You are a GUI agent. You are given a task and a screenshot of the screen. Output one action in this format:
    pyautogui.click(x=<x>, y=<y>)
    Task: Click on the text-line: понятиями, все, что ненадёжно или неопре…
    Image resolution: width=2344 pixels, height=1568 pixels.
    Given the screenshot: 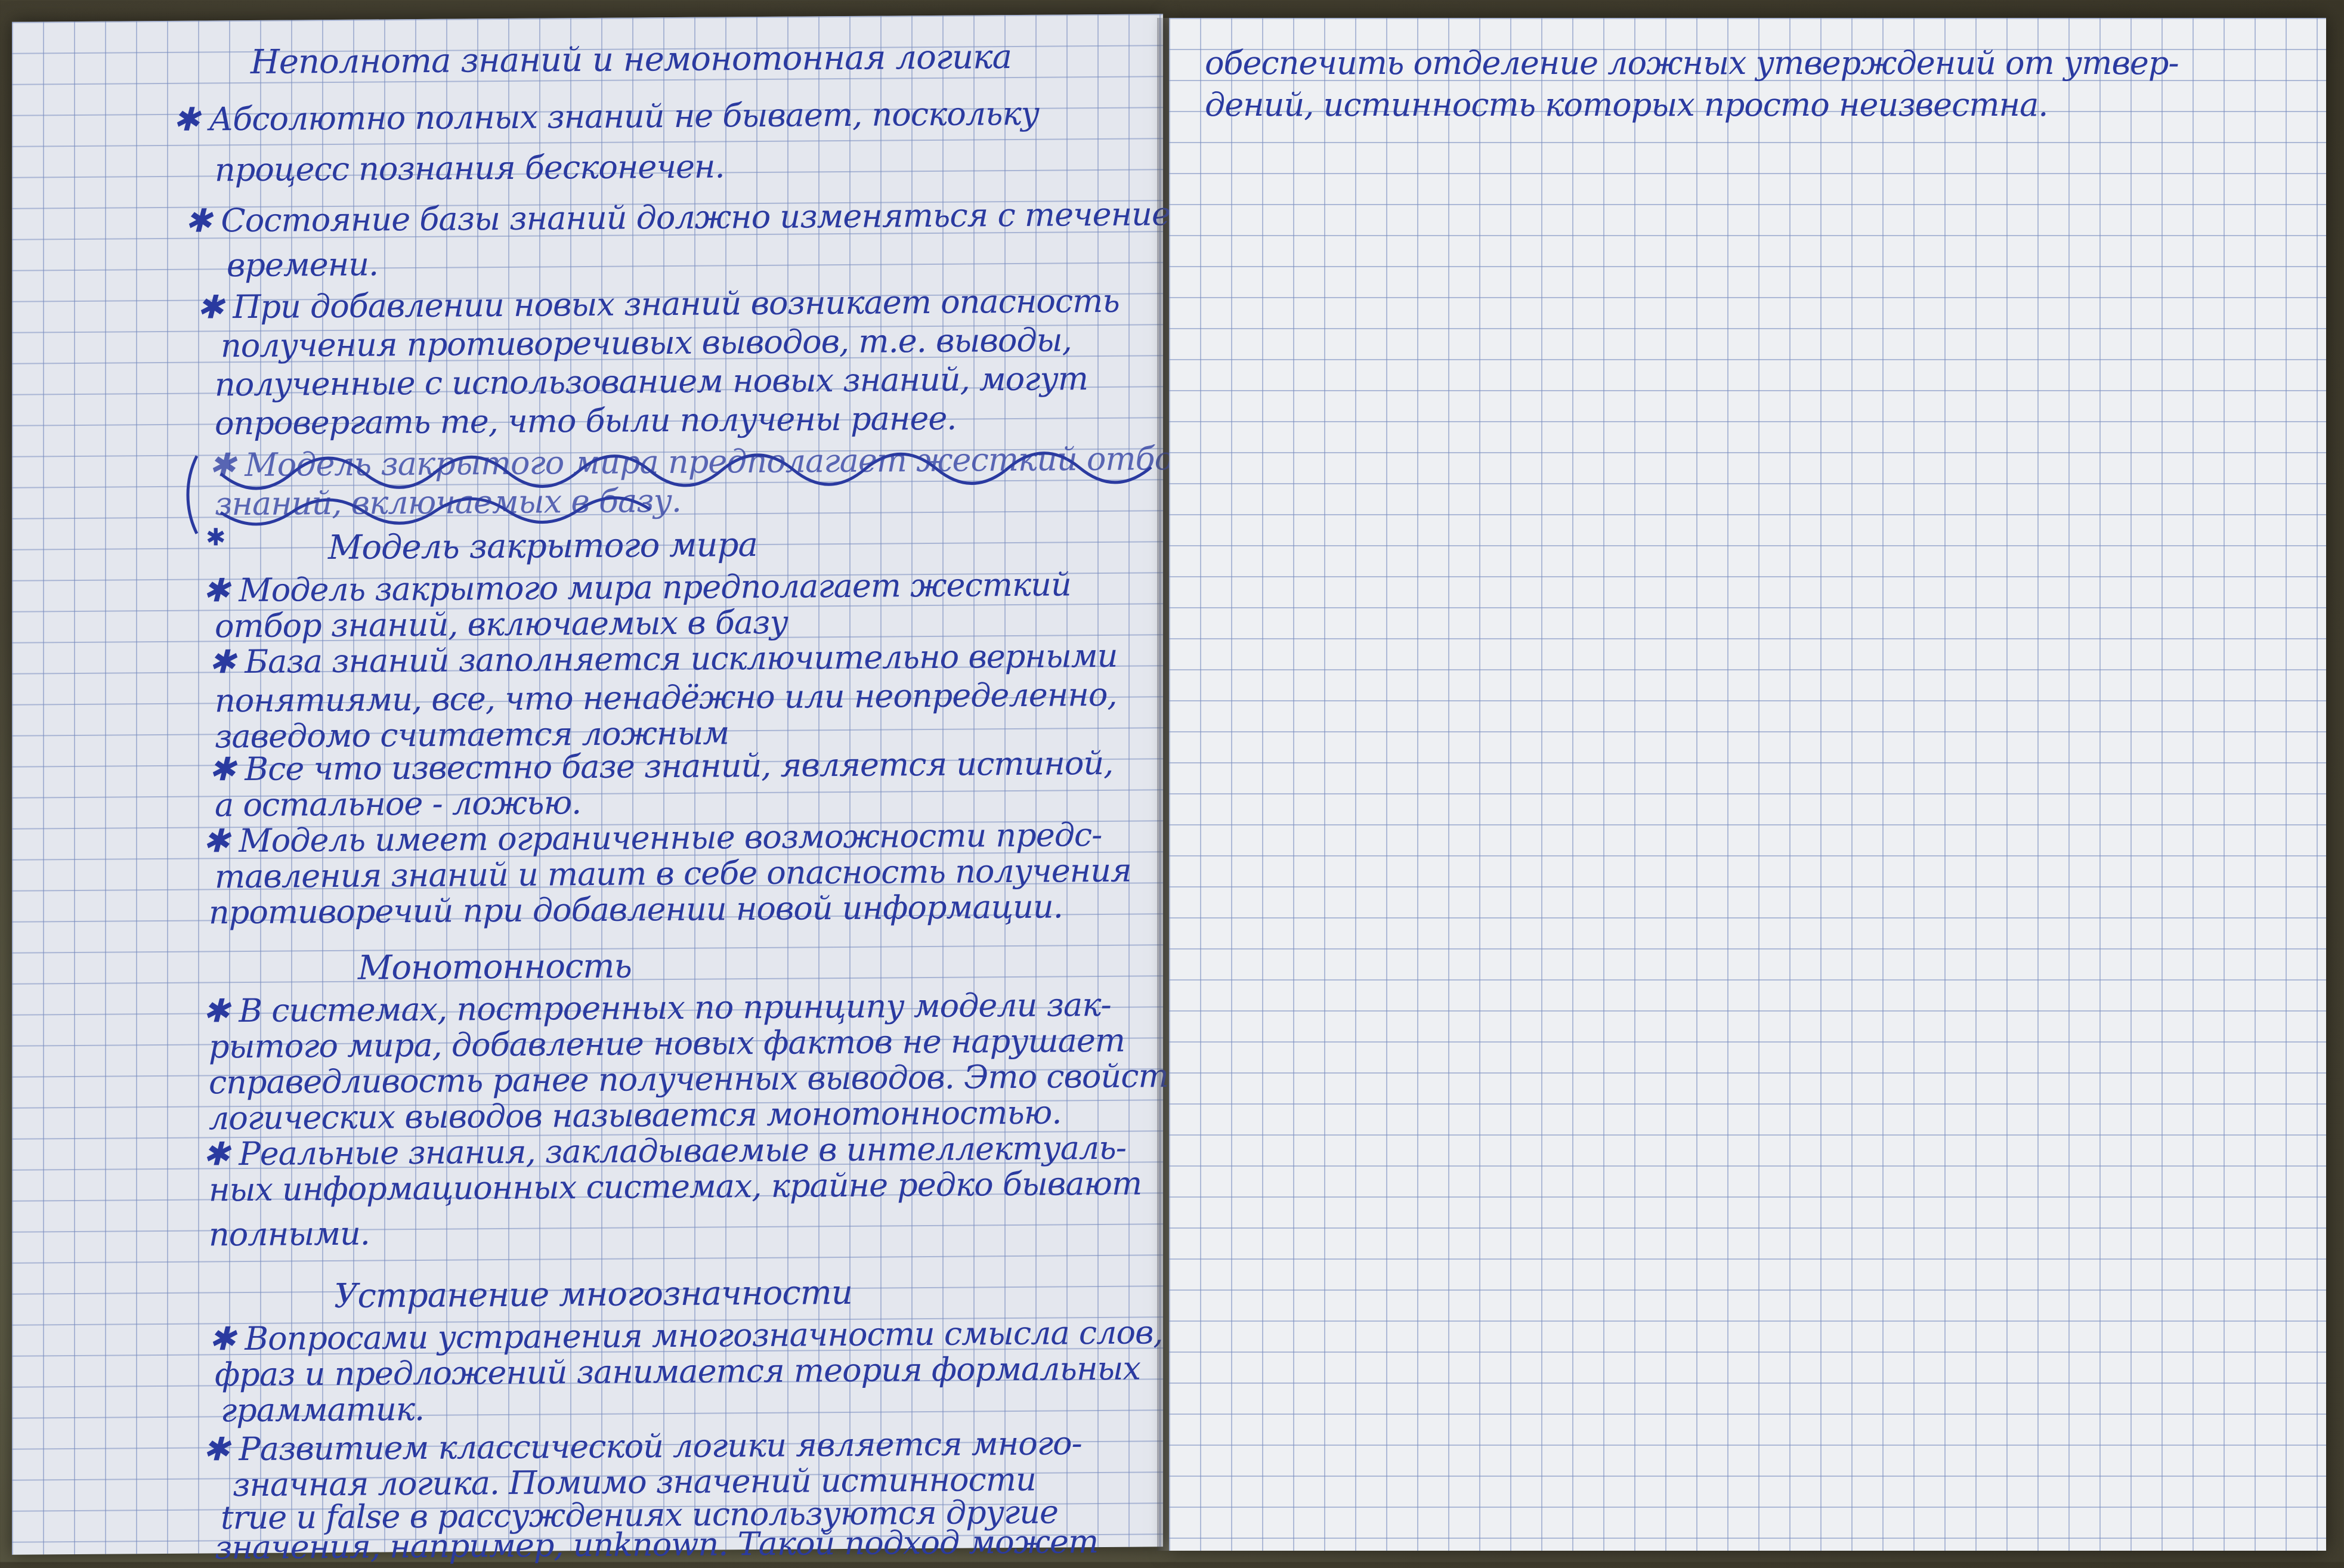 What is the action you would take?
    pyautogui.click(x=666, y=697)
    